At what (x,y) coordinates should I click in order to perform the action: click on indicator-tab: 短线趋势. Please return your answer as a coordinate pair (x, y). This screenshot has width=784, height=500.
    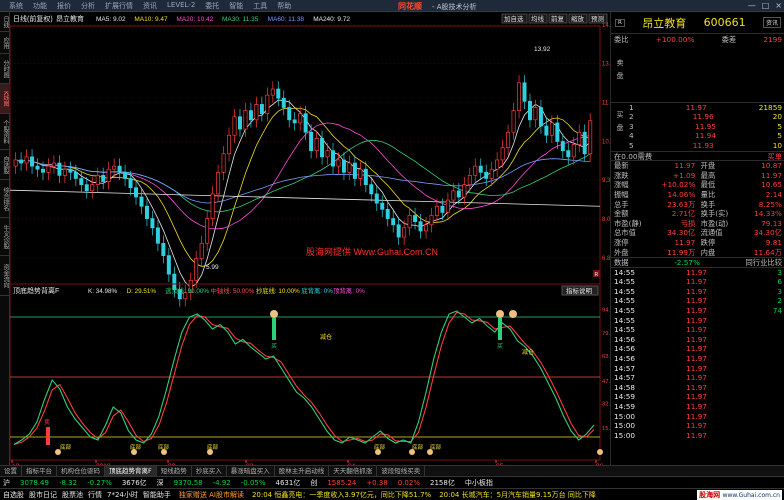
    Looking at the image, I should click on (174, 471).